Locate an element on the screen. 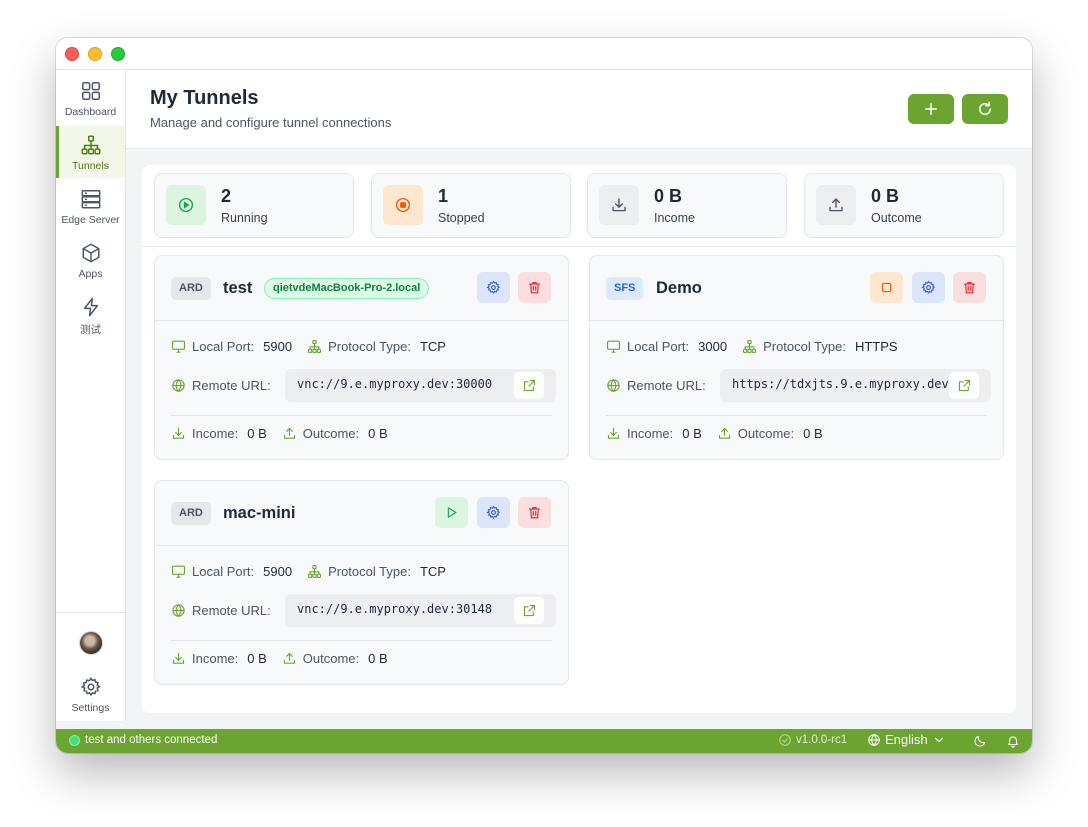 The image size is (1088, 827). play-circle-icon is located at coordinates (186, 205).